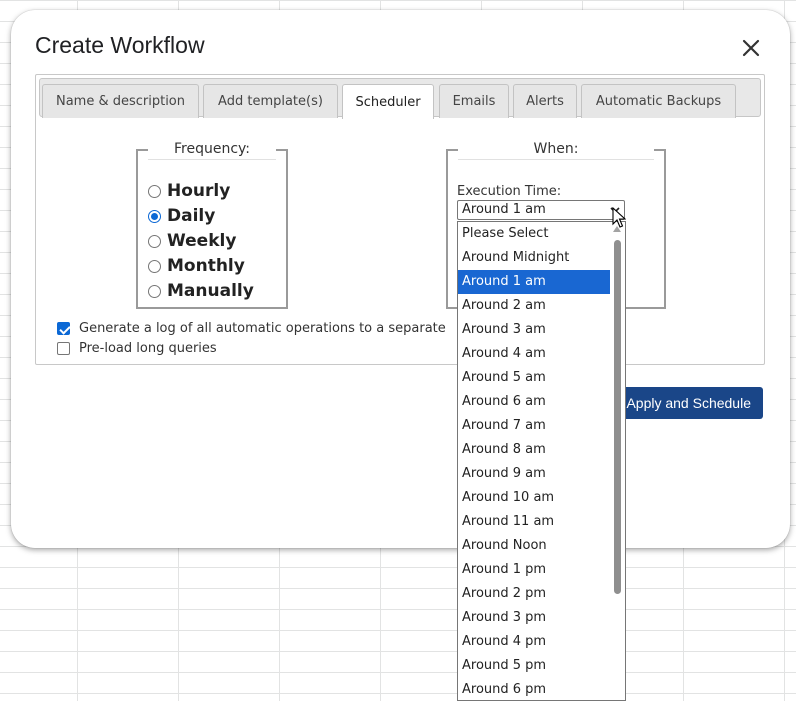 This screenshot has width=796, height=701. What do you see at coordinates (154, 266) in the screenshot?
I see `radio-monthly-input` at bounding box center [154, 266].